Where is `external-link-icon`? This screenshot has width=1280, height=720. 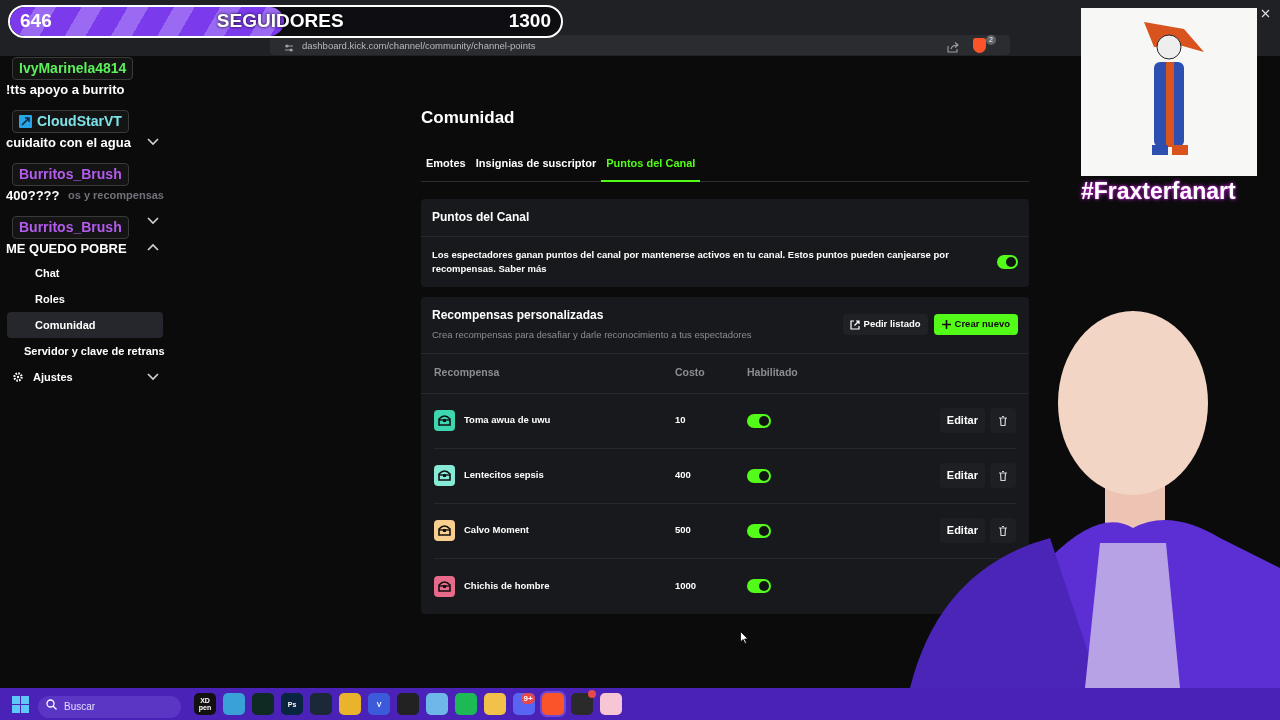
external-link-icon is located at coordinates (854, 324).